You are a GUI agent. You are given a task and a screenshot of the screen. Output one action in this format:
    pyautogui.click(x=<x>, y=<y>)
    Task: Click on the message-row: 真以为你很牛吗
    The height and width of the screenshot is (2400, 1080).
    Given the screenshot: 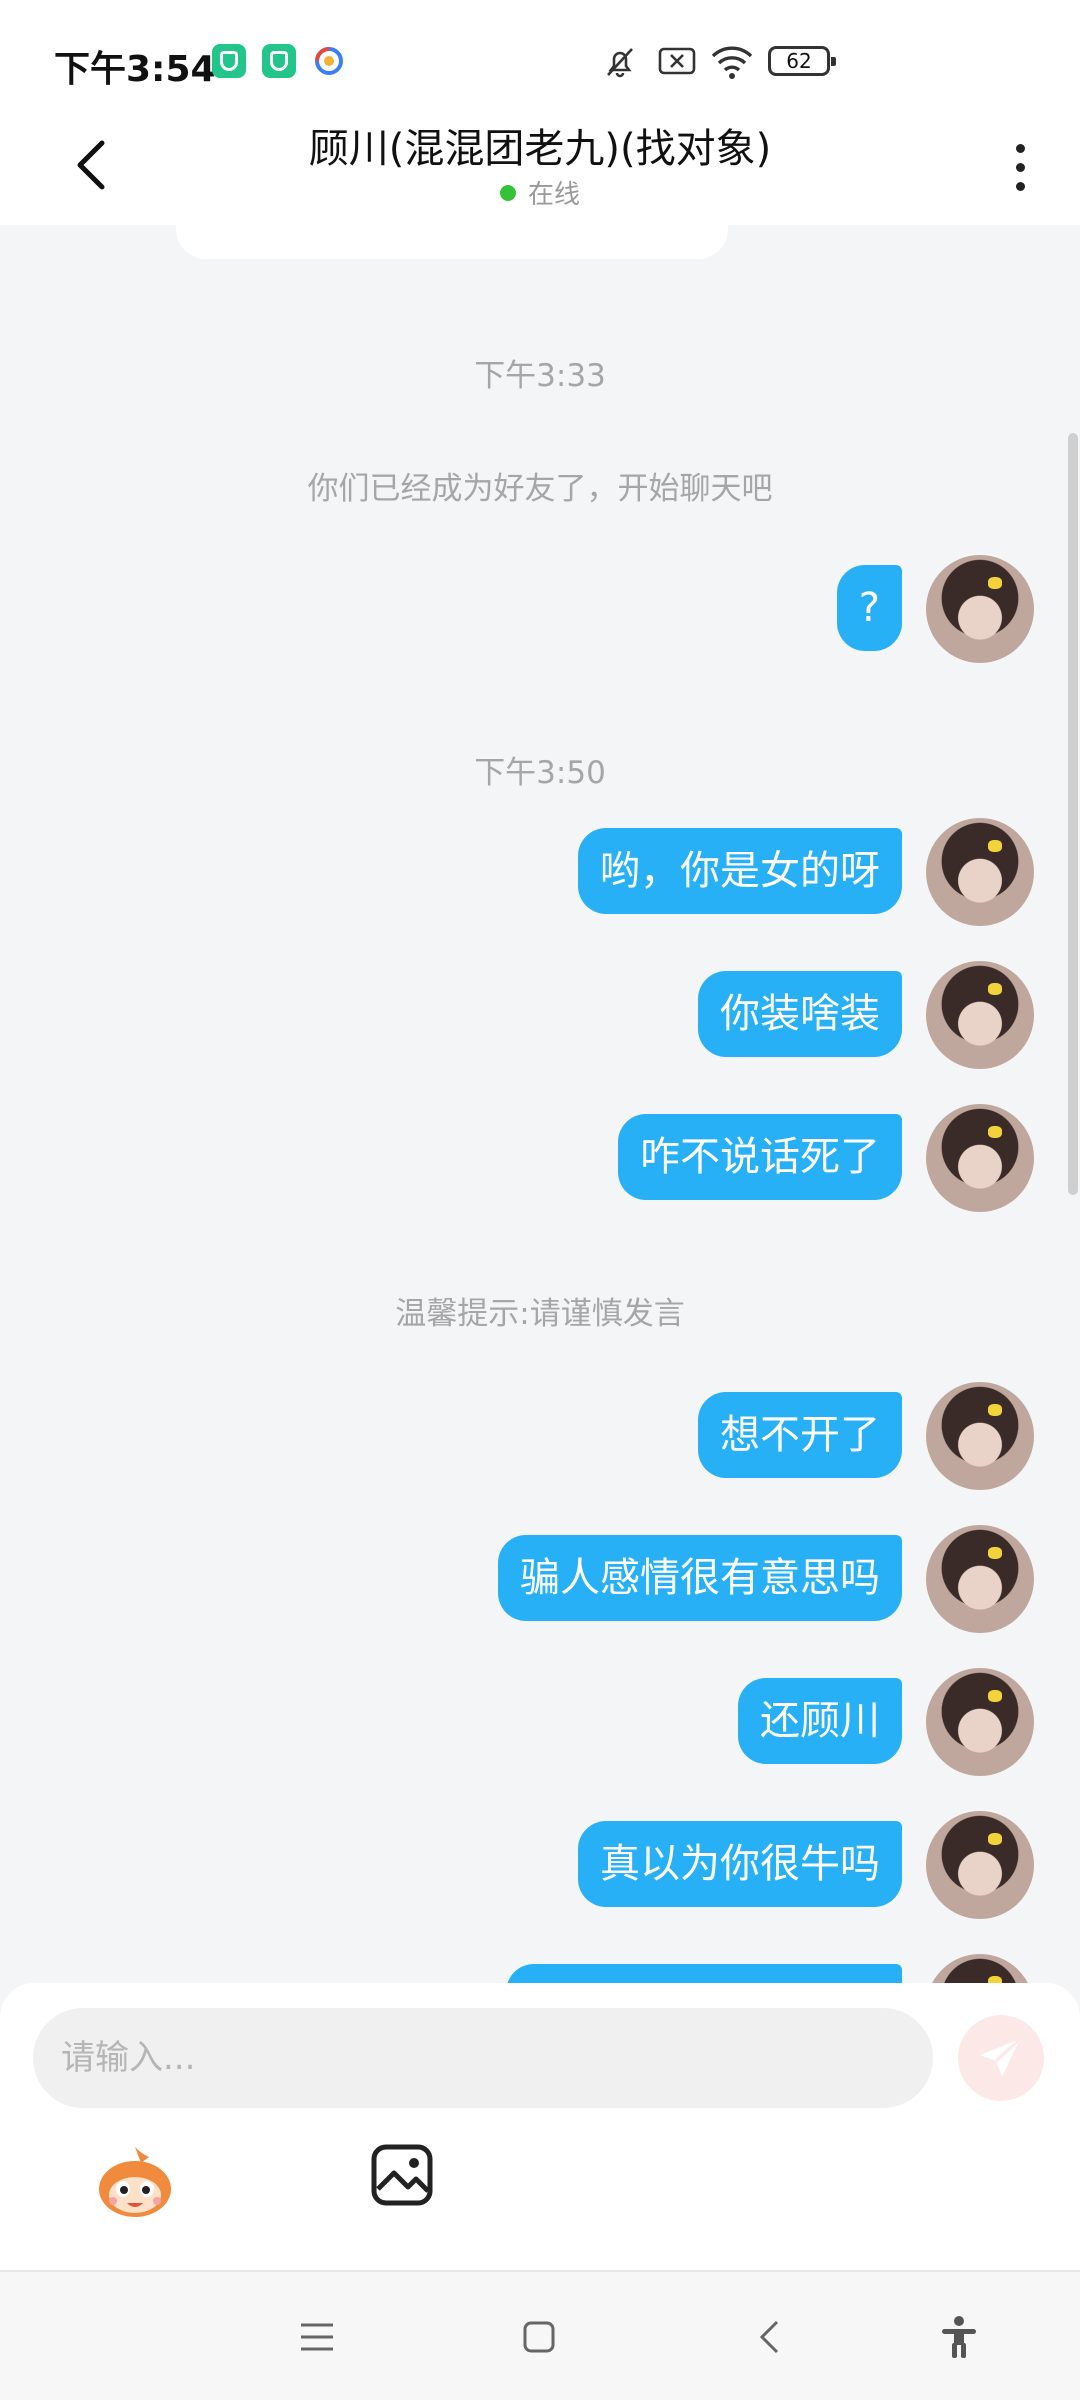 What is the action you would take?
    pyautogui.click(x=806, y=1865)
    